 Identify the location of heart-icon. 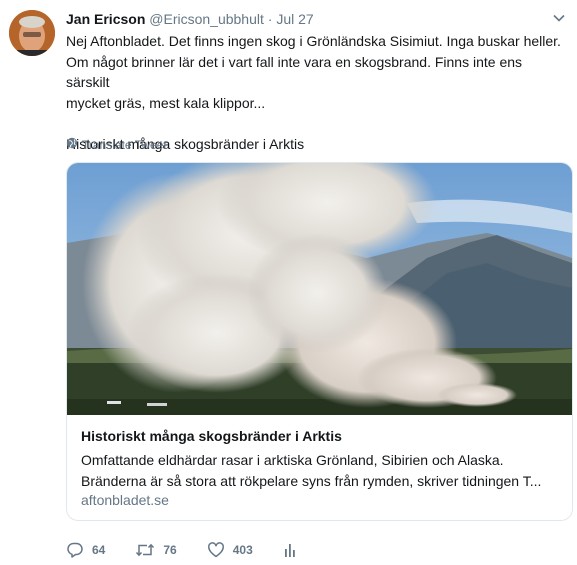
(216, 550).